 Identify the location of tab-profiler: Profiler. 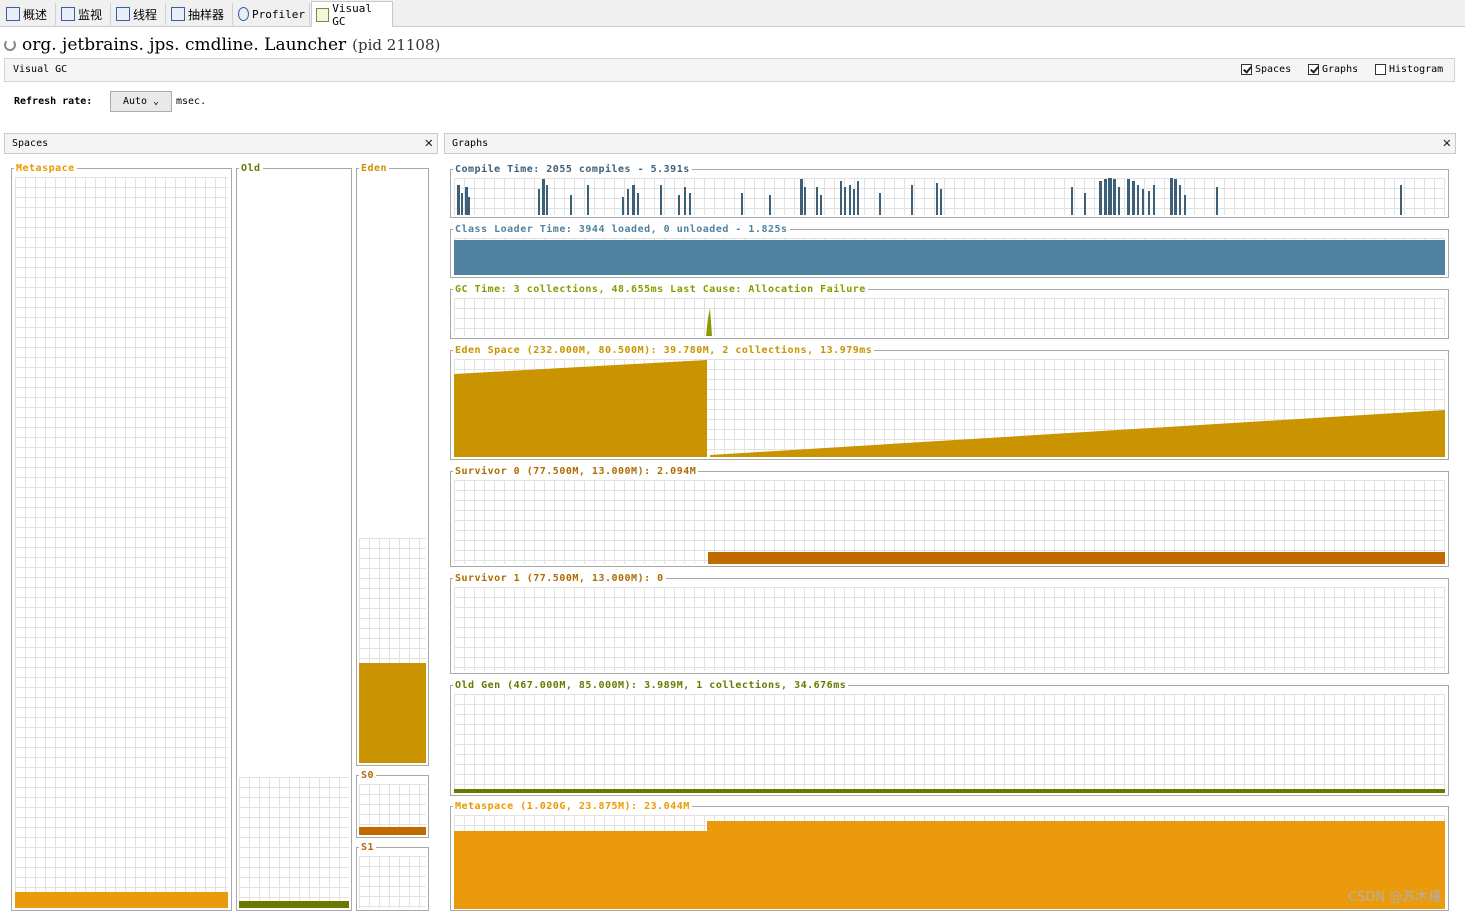
(272, 14).